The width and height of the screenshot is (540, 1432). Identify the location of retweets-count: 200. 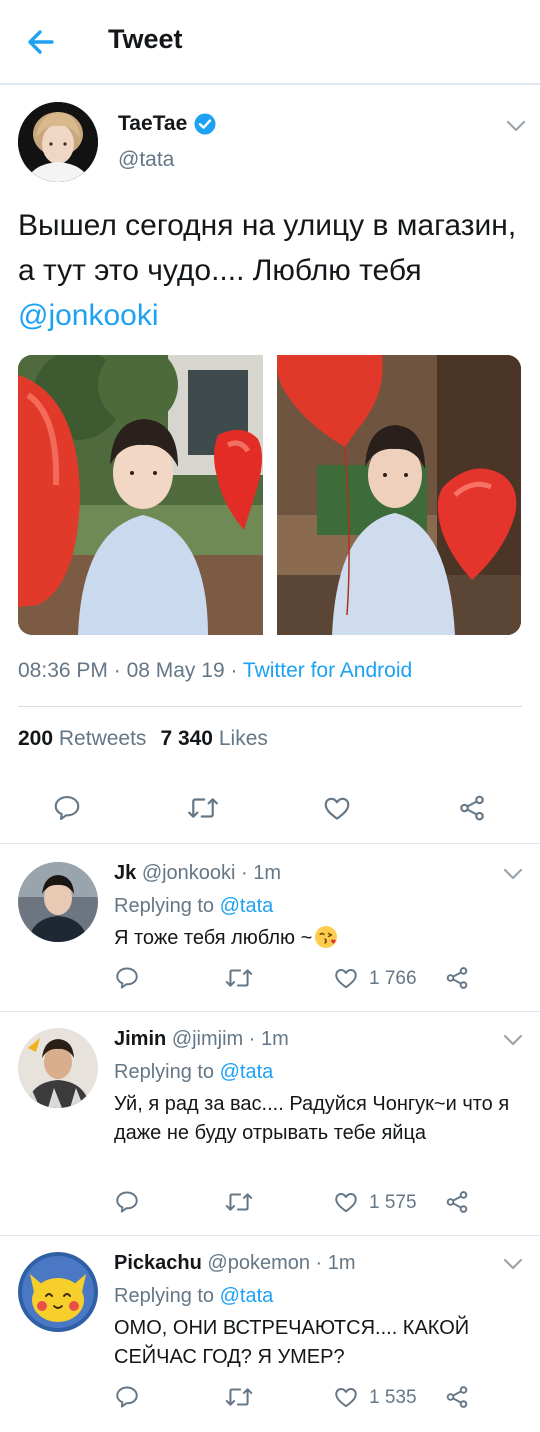
(36, 738).